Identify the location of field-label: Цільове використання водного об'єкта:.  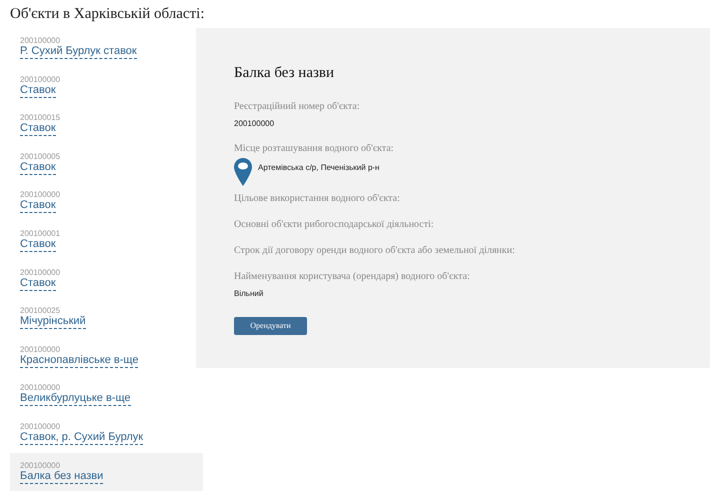
(317, 199).